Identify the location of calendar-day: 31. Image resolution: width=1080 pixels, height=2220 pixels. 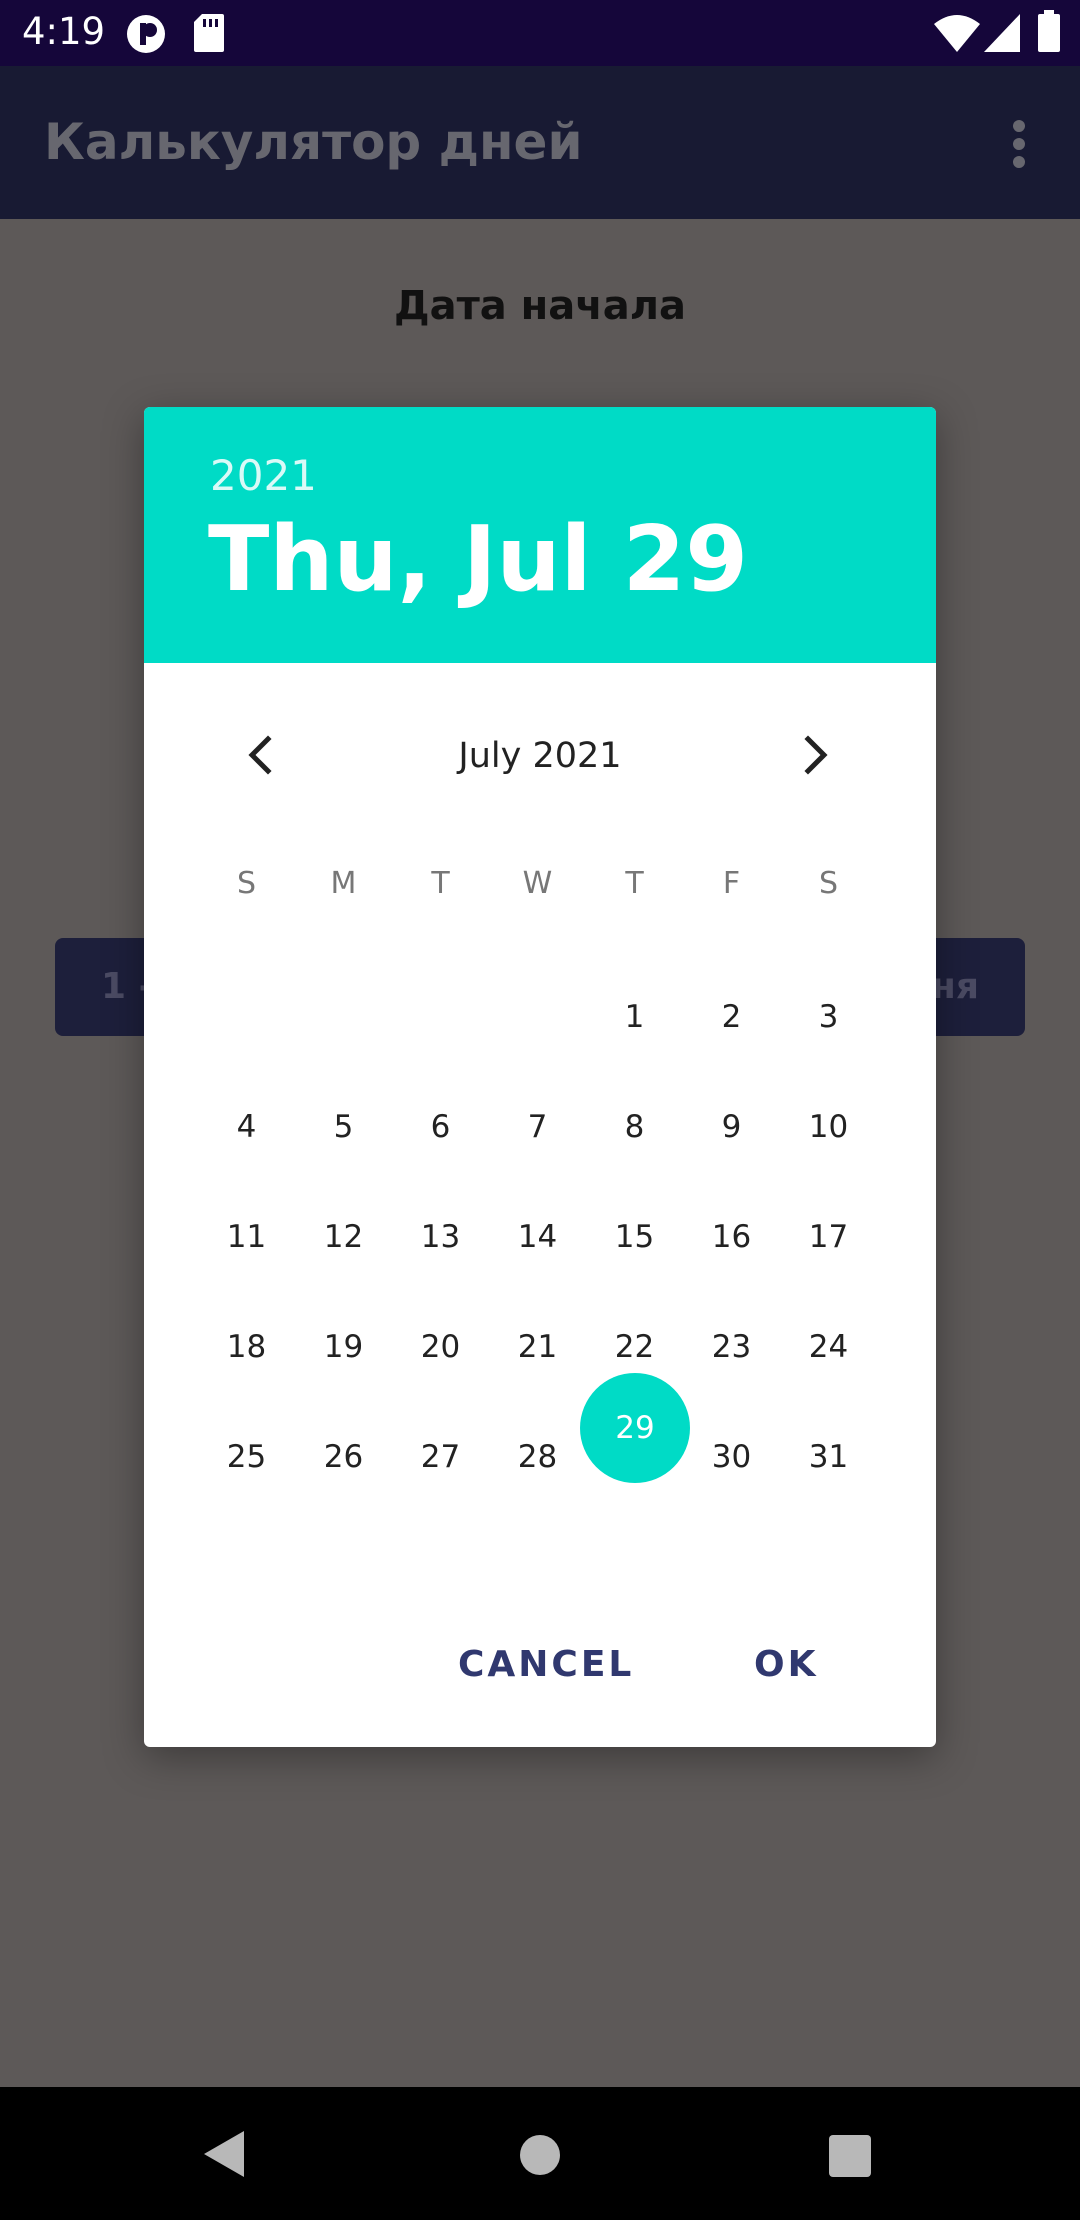
(828, 1457).